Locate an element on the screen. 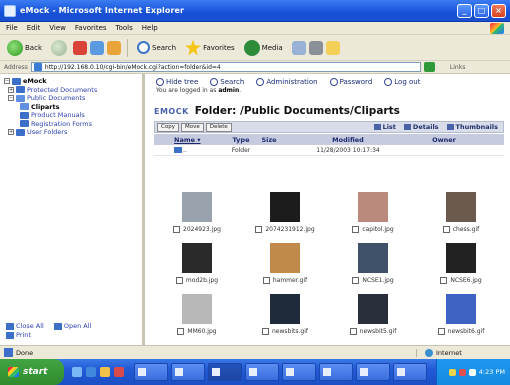  clock: 4:23 PM is located at coordinates (492, 372).